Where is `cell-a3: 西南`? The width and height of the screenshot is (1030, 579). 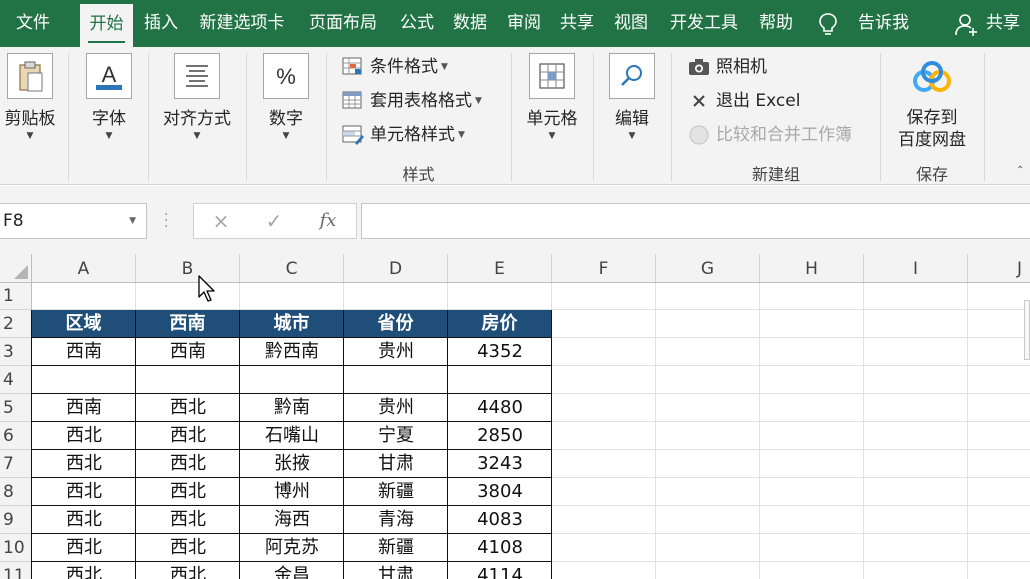 cell-a3: 西南 is located at coordinates (84, 352).